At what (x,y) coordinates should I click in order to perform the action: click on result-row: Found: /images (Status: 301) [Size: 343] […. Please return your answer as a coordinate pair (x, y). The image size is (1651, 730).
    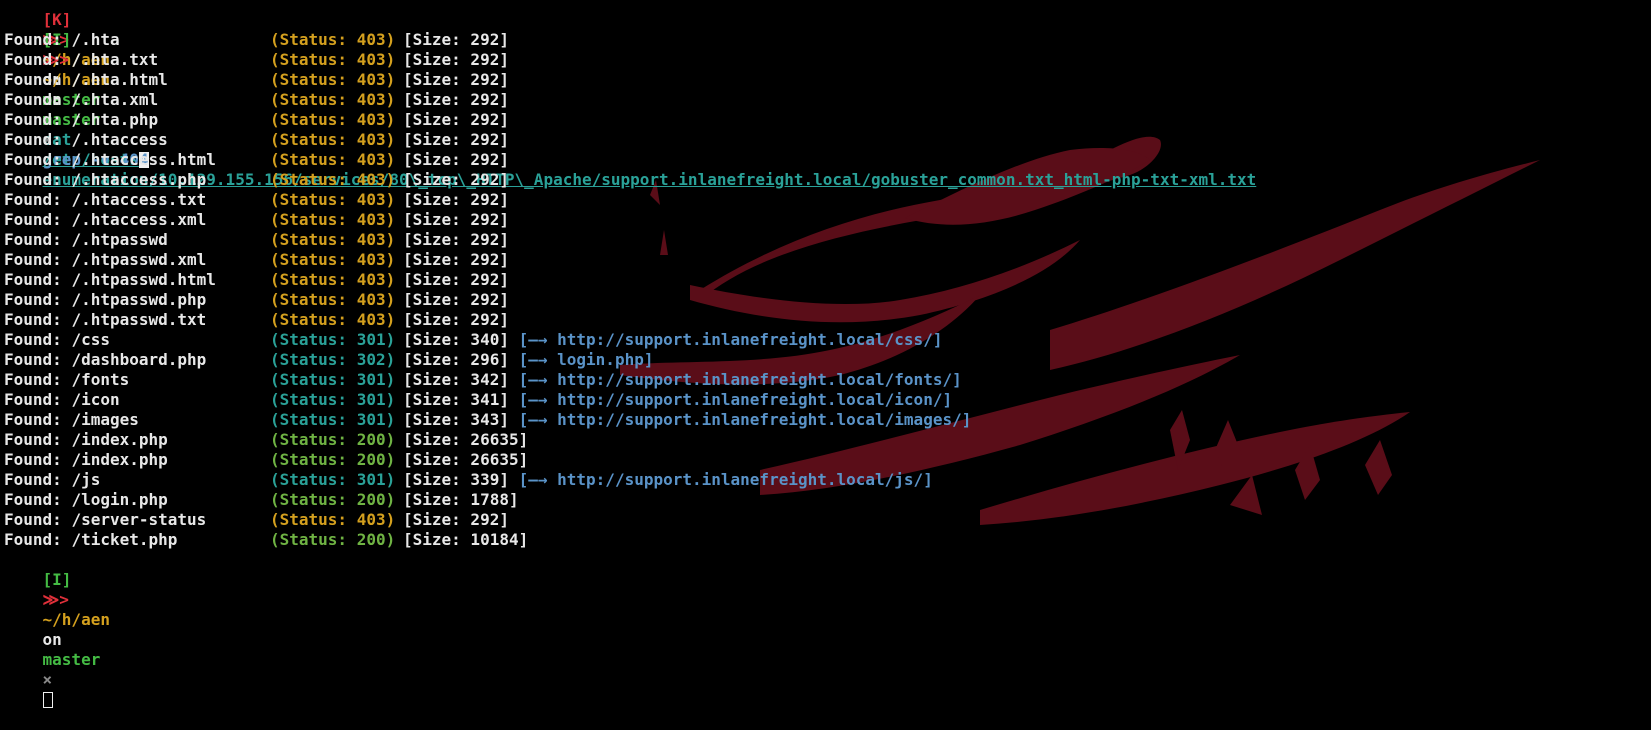
    Looking at the image, I should click on (825, 420).